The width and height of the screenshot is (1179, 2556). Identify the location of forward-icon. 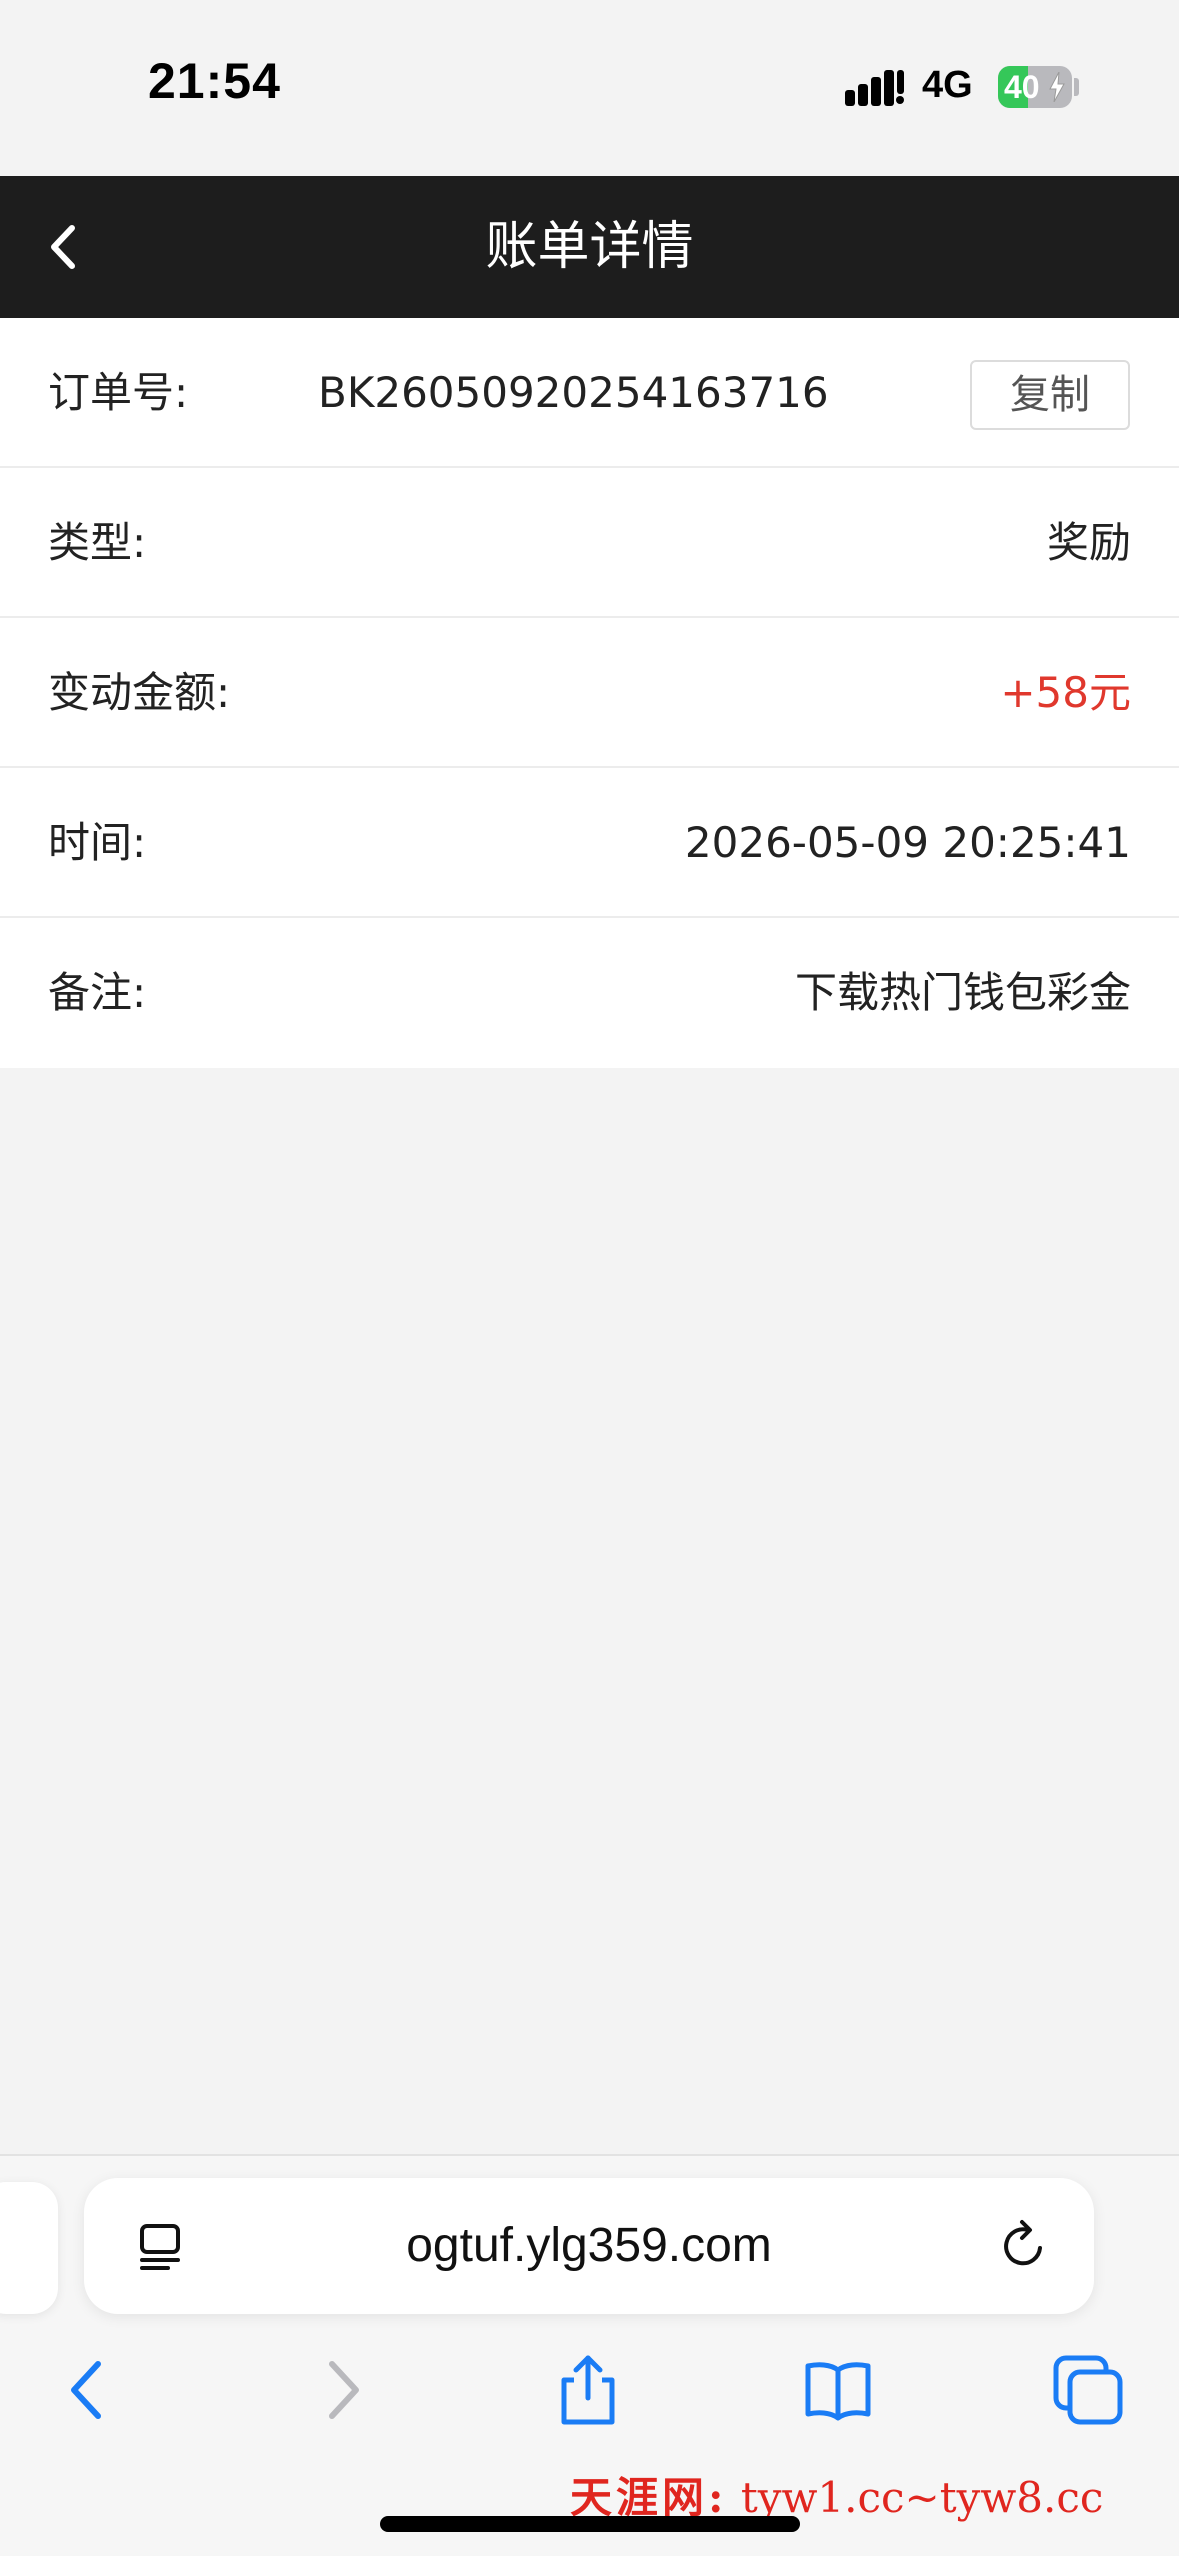
(342, 2390).